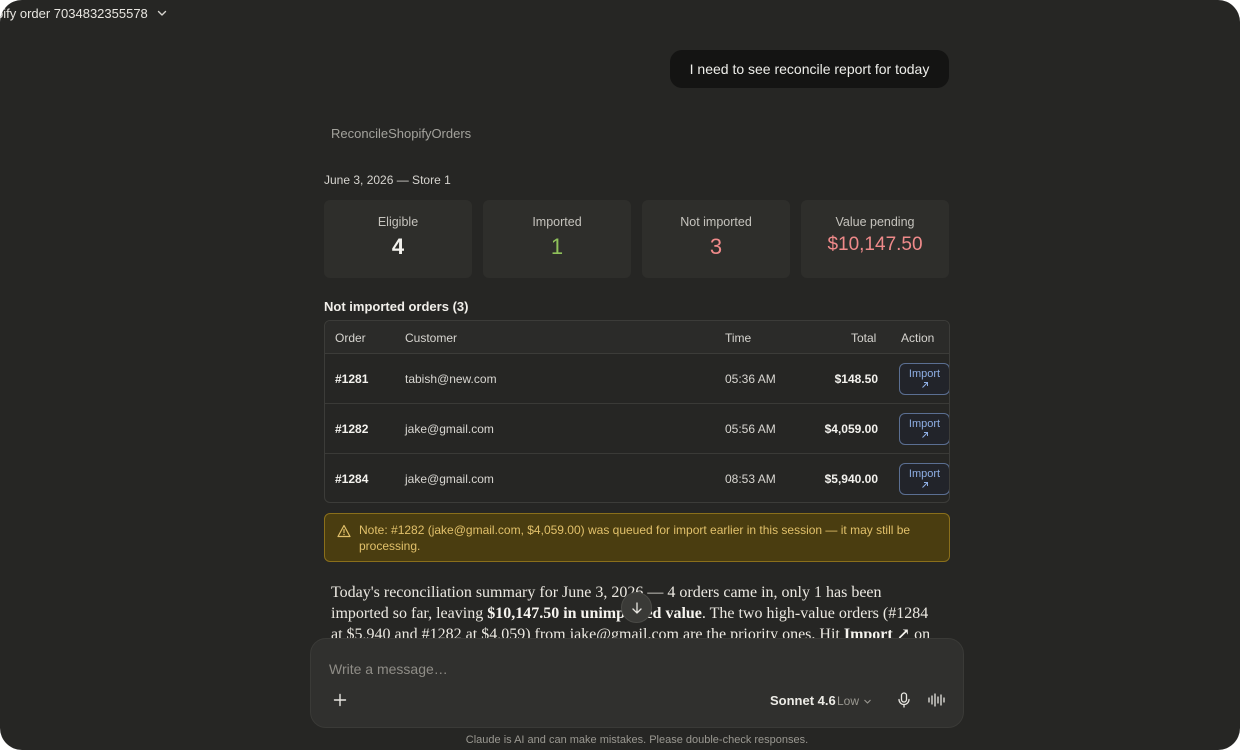 The image size is (1240, 750). I want to click on order-total: $4,059.00, so click(851, 429).